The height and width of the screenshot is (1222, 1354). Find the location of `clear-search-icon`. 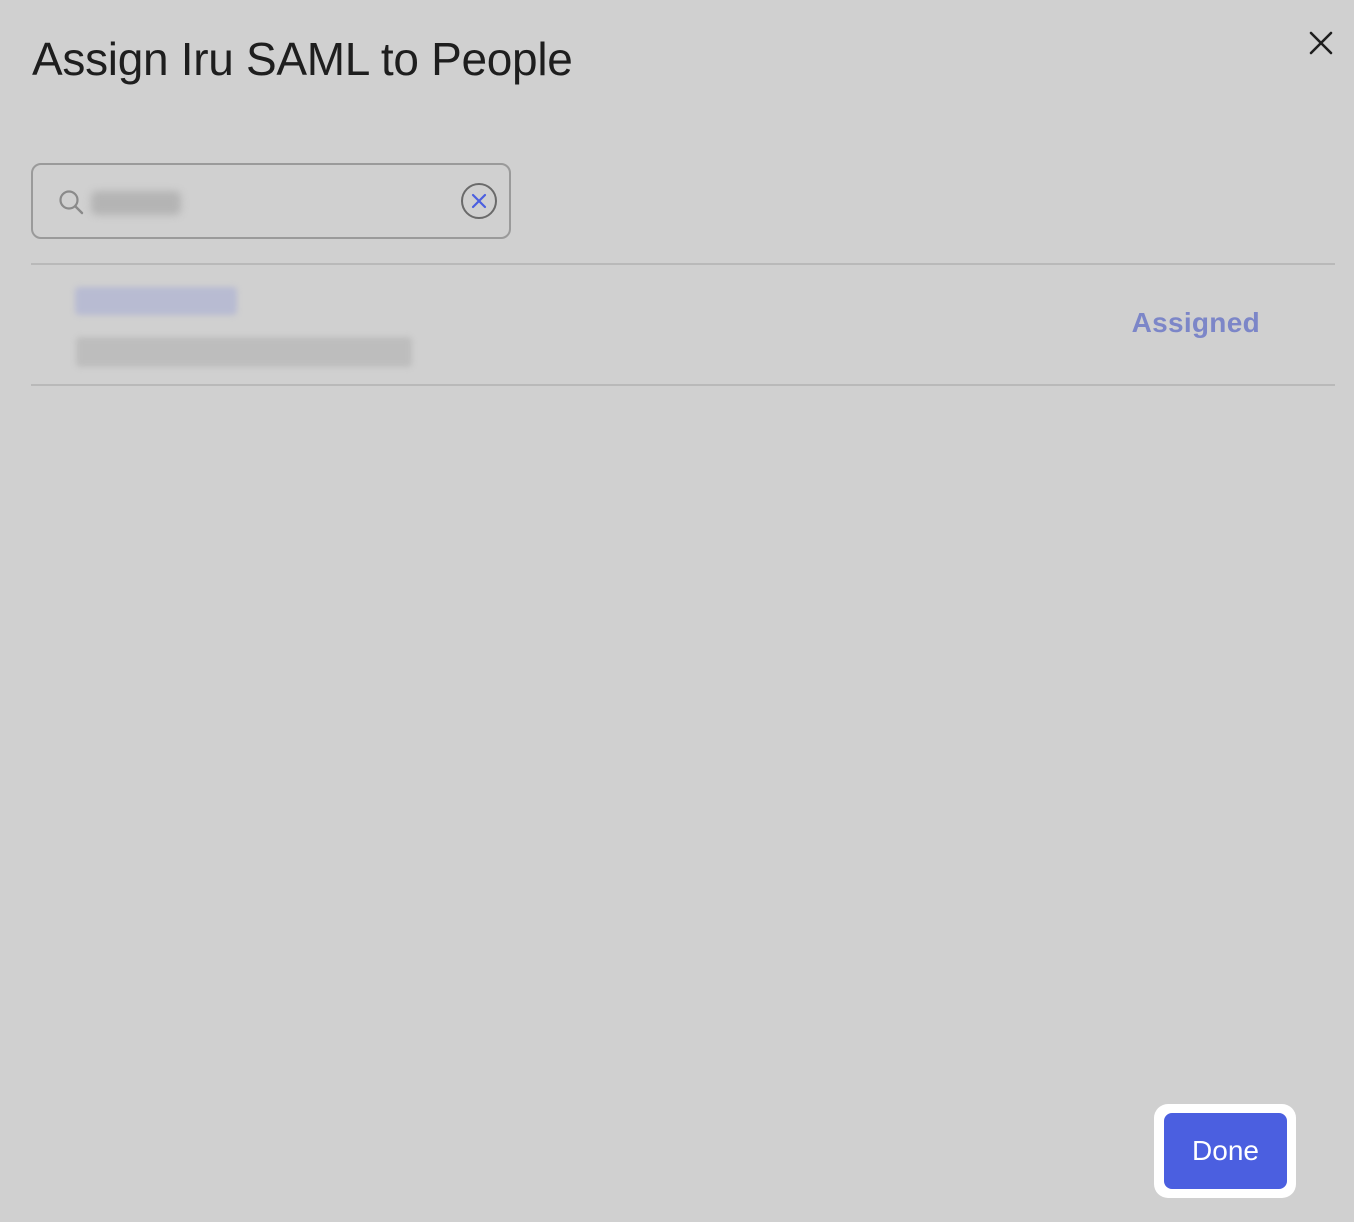

clear-search-icon is located at coordinates (479, 201).